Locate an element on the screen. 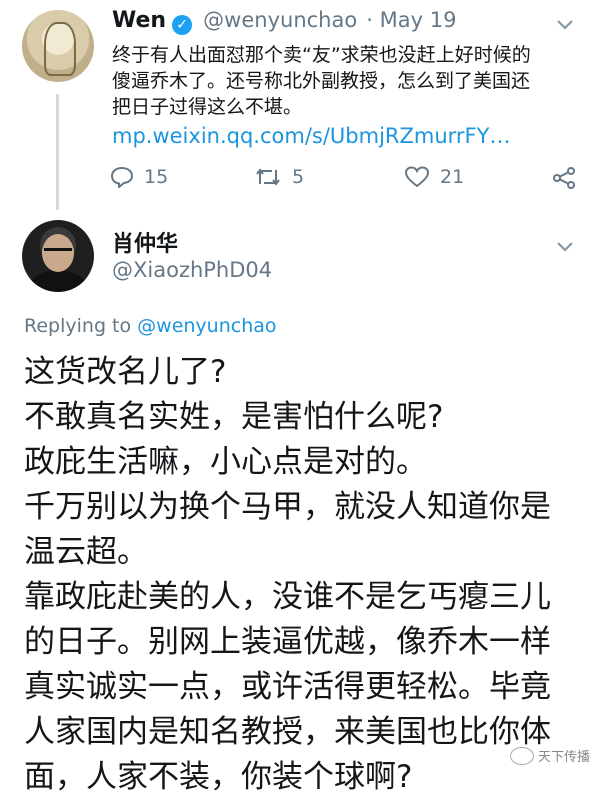  reply-text-line: 靠政庇赴美的人，没谁不是乞丐瘪三儿 is located at coordinates (287, 597).